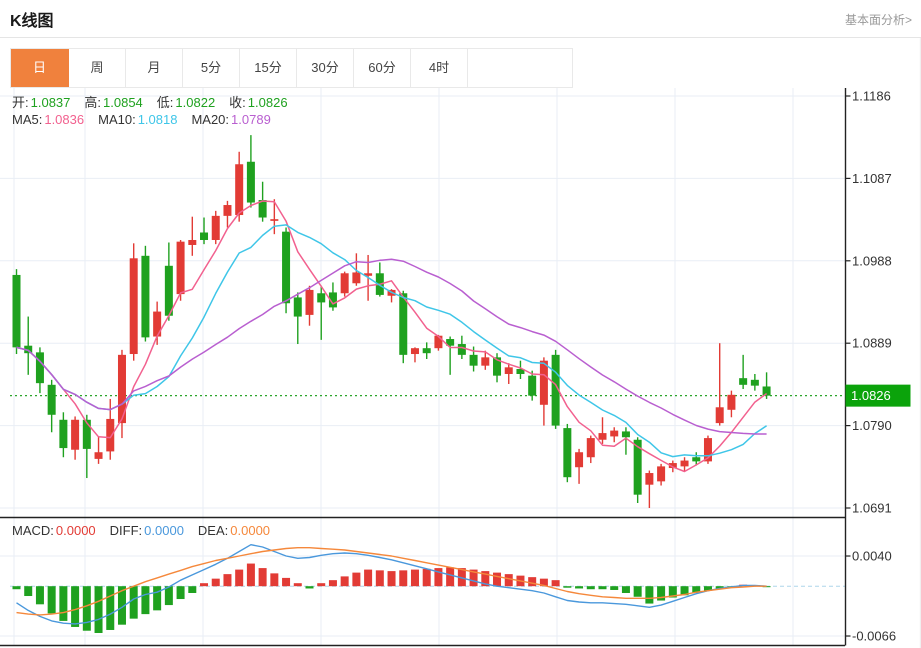 The image size is (921, 648). Describe the element at coordinates (382, 68) in the screenshot. I see `tab-60min: 60分` at that location.